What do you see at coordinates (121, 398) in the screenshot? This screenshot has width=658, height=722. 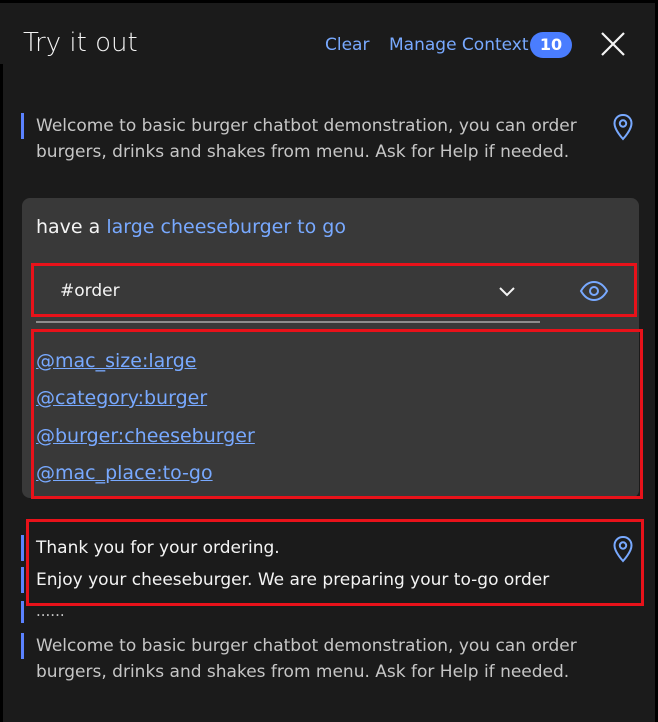 I see `entity-link-category: @category:burger` at bounding box center [121, 398].